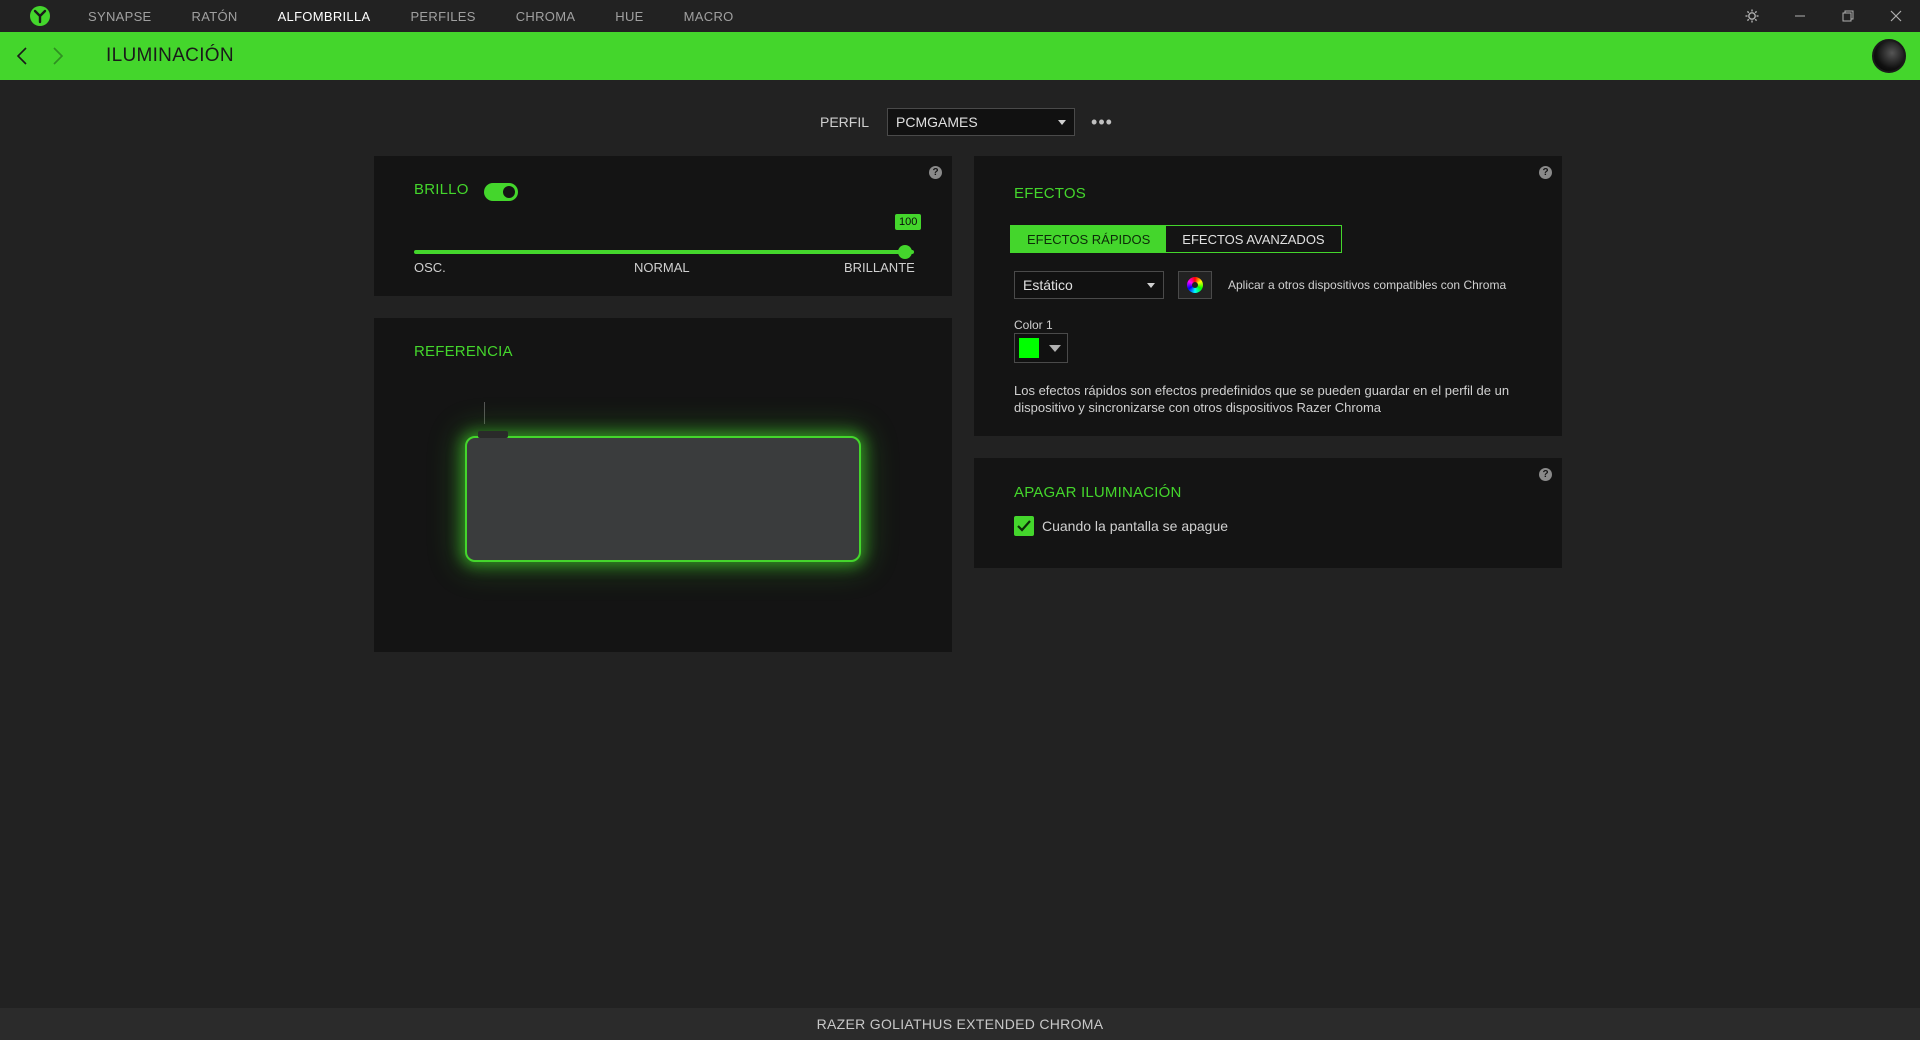 The image size is (1920, 1040). I want to click on nav-tab-synapse: SYNAPSE, so click(120, 16).